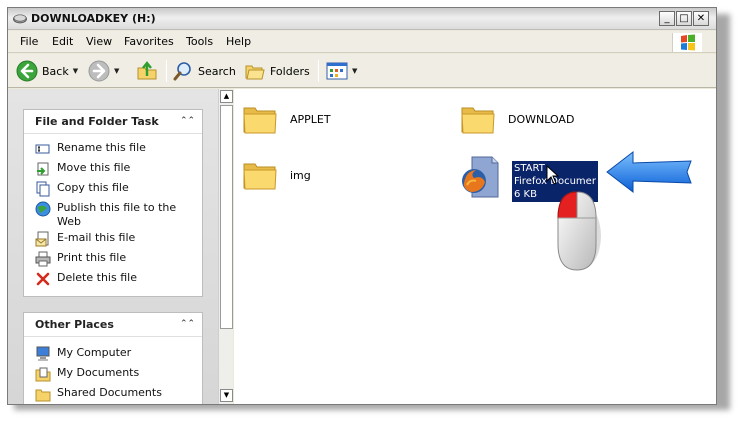  I want to click on delete-icon, so click(43, 279).